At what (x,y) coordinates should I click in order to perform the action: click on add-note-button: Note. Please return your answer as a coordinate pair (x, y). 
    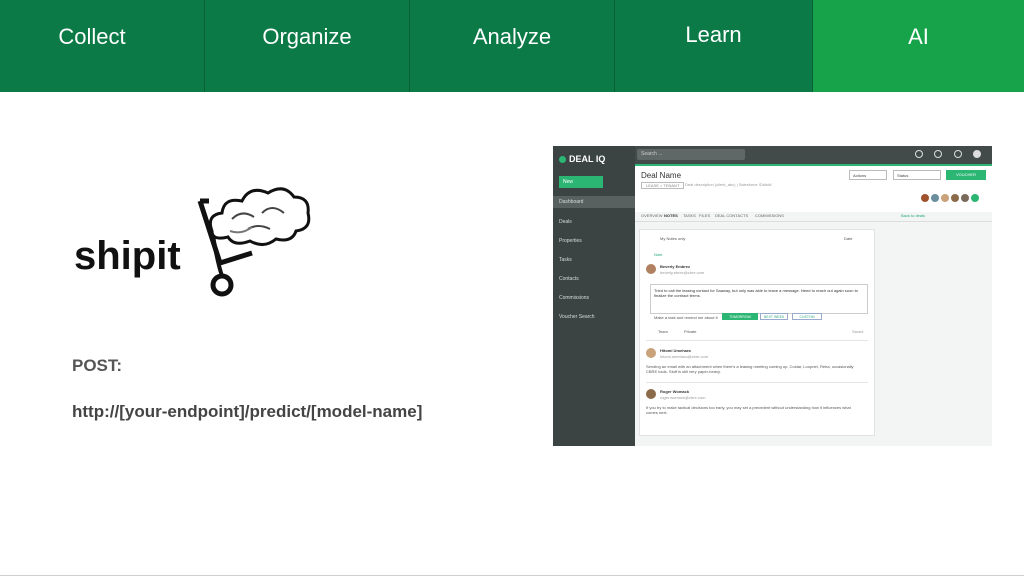
    Looking at the image, I should click on (658, 254).